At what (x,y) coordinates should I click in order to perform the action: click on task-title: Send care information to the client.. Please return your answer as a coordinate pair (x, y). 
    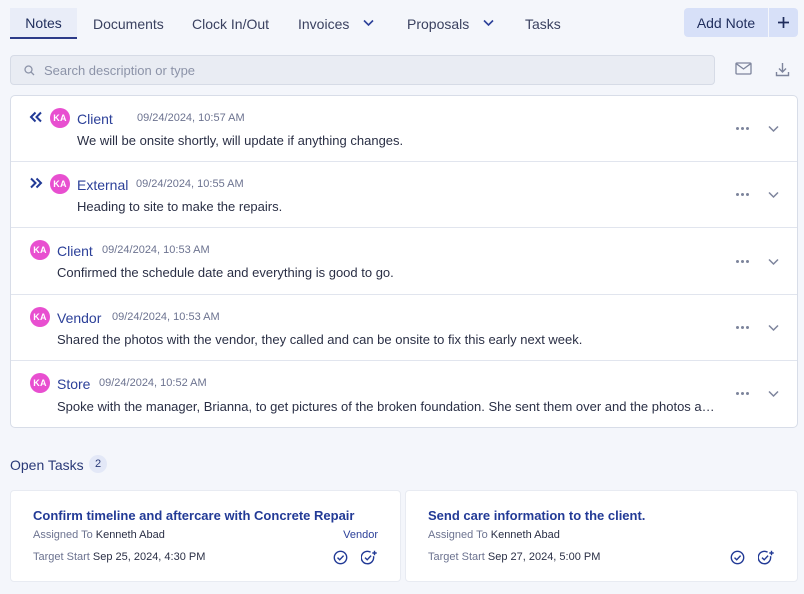
    Looking at the image, I should click on (536, 515).